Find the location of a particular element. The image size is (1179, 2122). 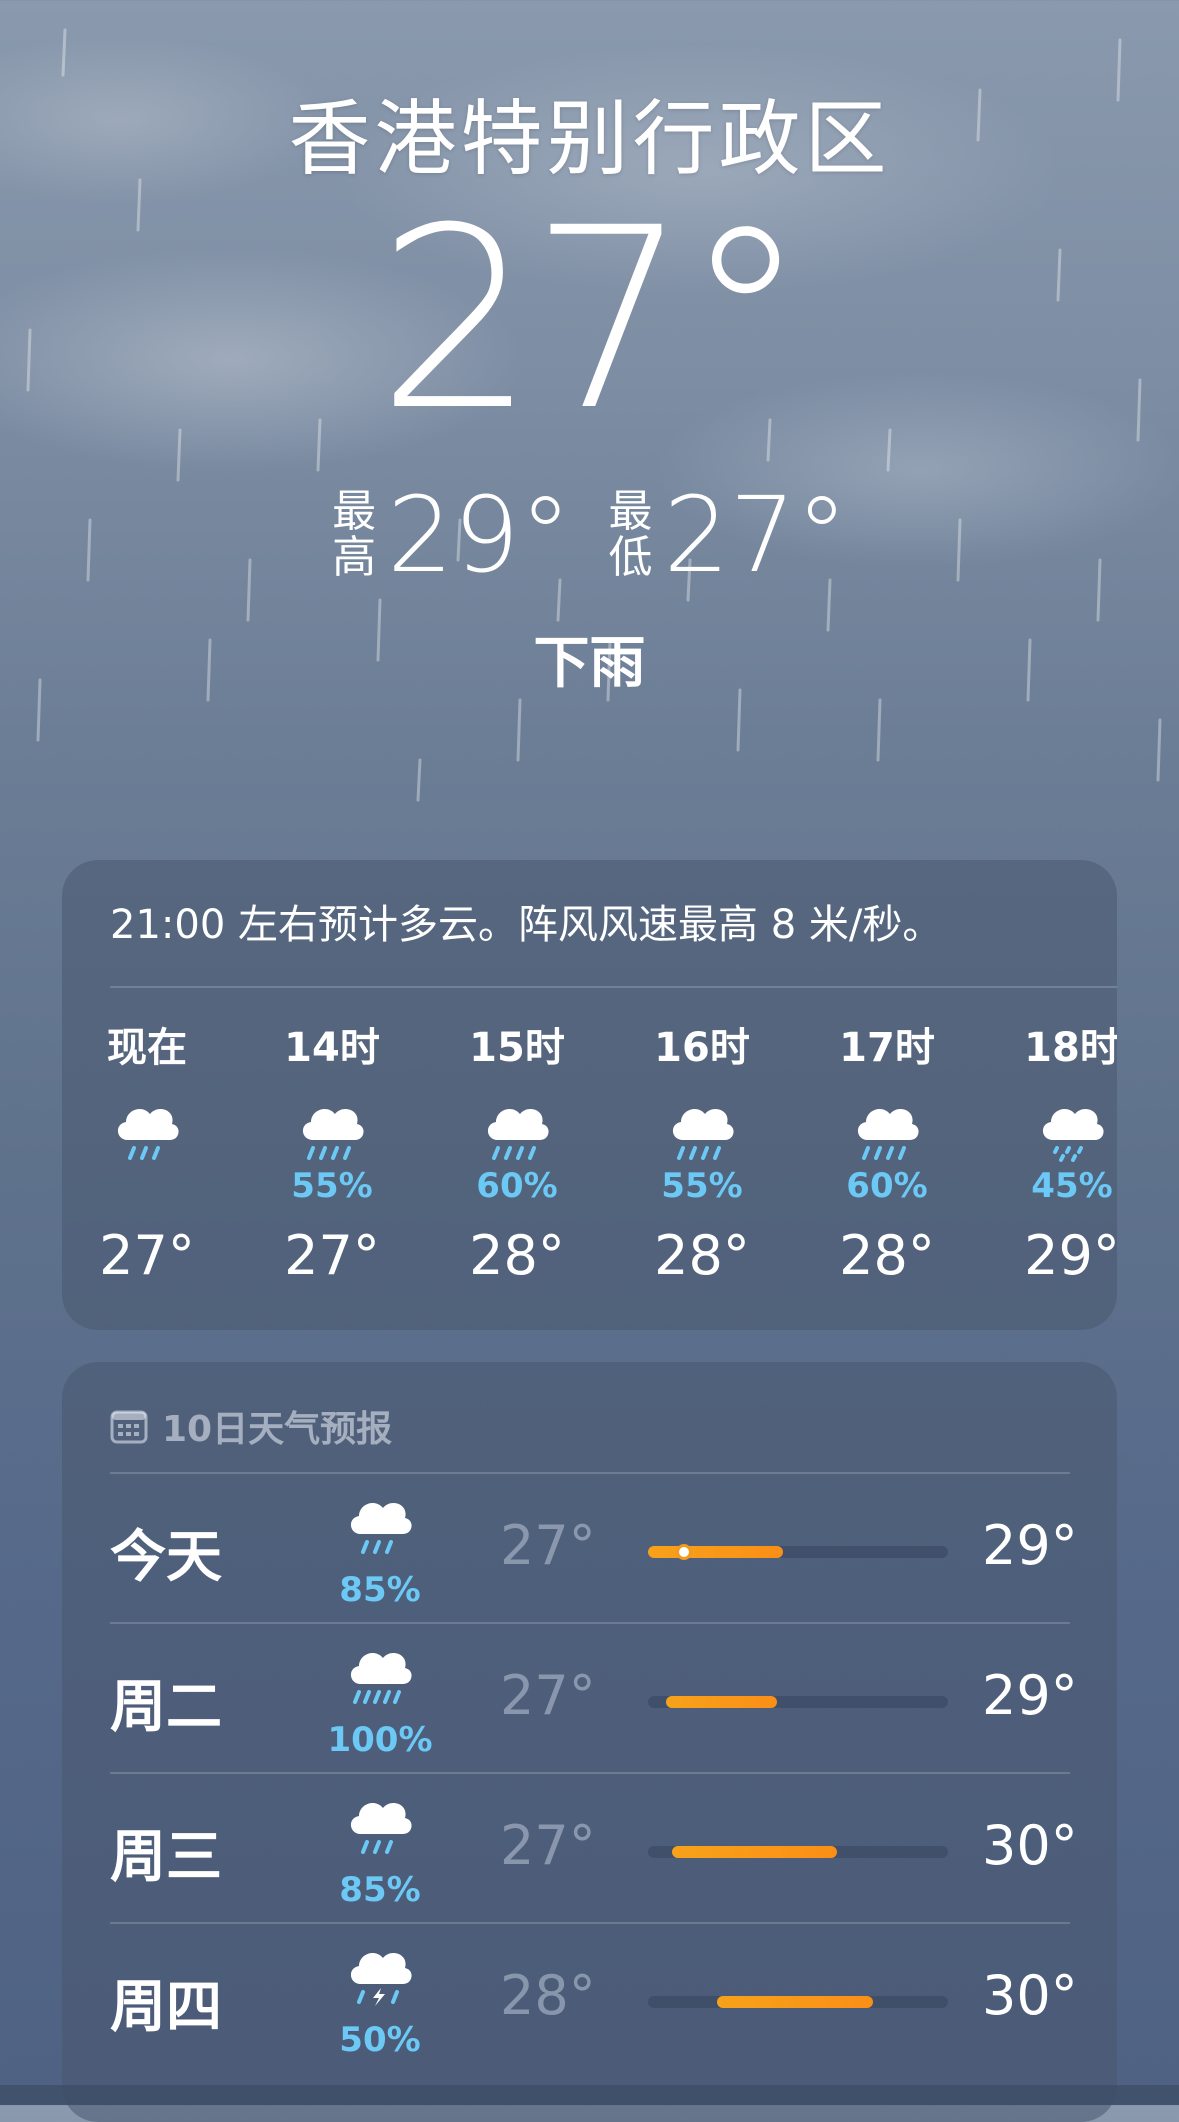

day-low-temp: 28° is located at coordinates (548, 1995).